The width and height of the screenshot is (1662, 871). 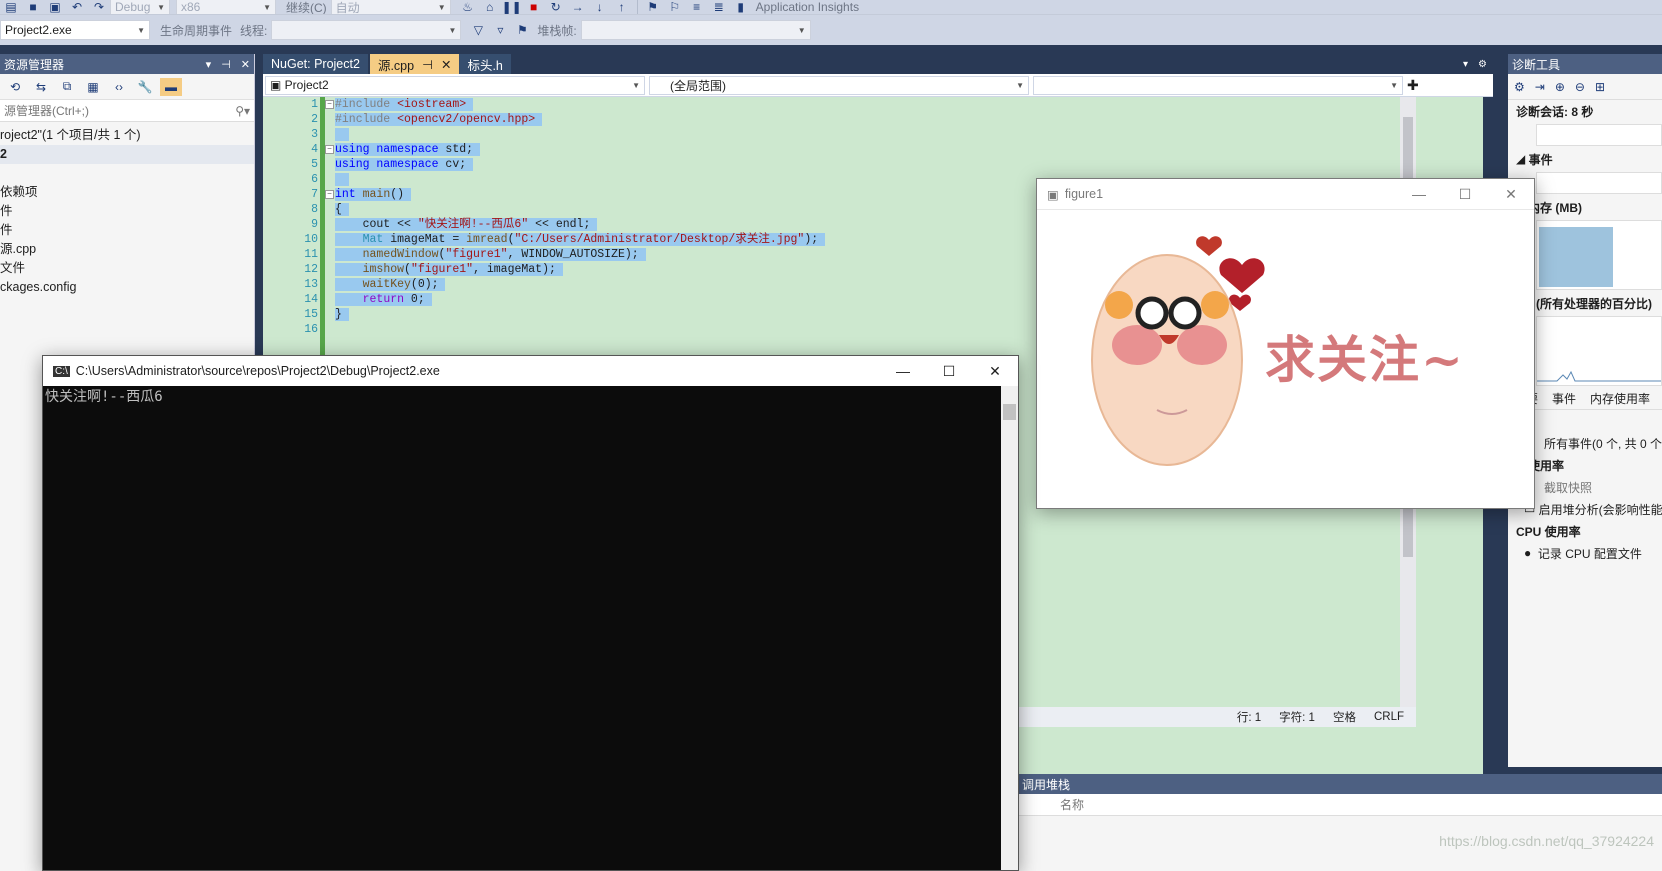 I want to click on line-number: 15, so click(x=311, y=314).